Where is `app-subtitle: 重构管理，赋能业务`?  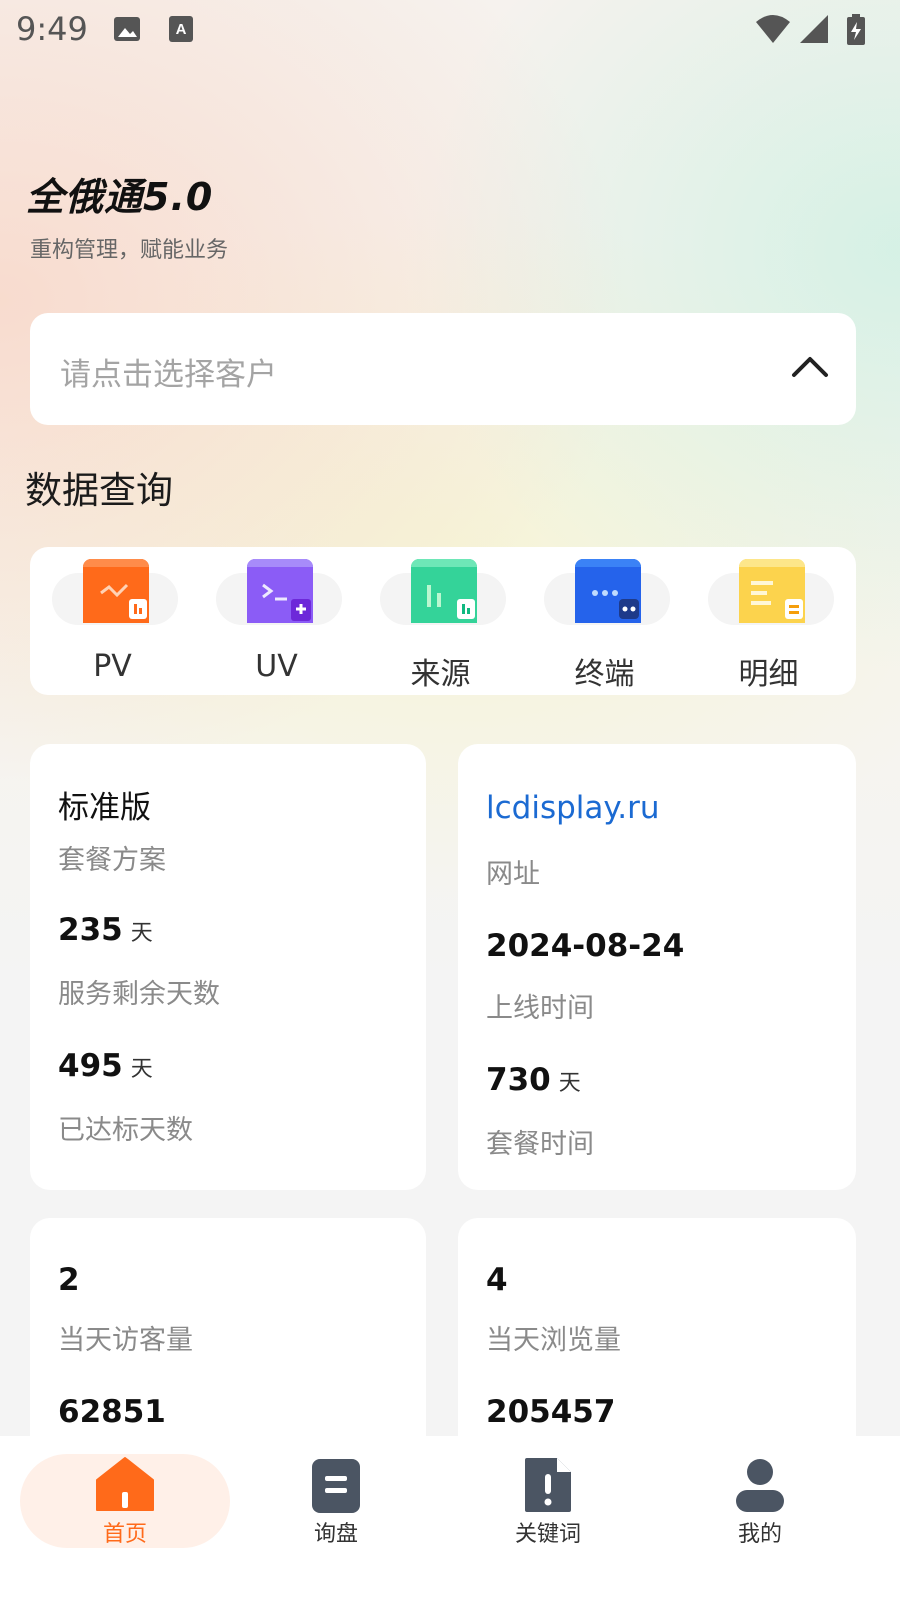
app-subtitle: 重构管理，赋能业务 is located at coordinates (129, 250).